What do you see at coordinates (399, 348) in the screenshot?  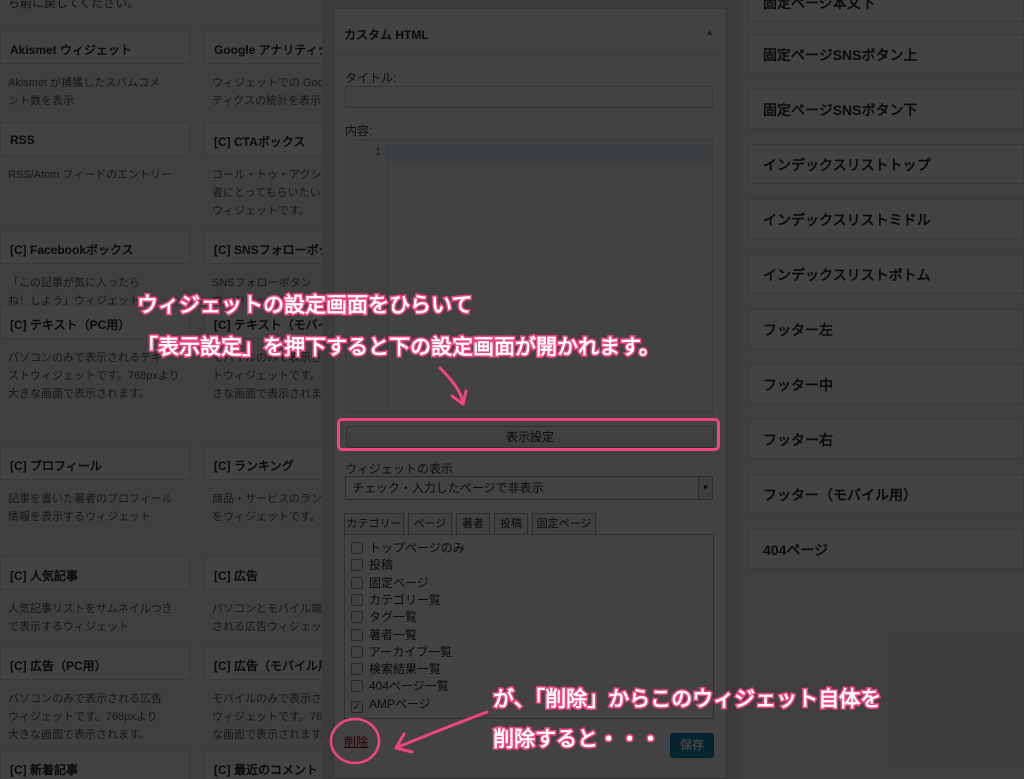 I see `annotation-line-2: 「表示設定」を押下すると下の設定画面が開かれます。` at bounding box center [399, 348].